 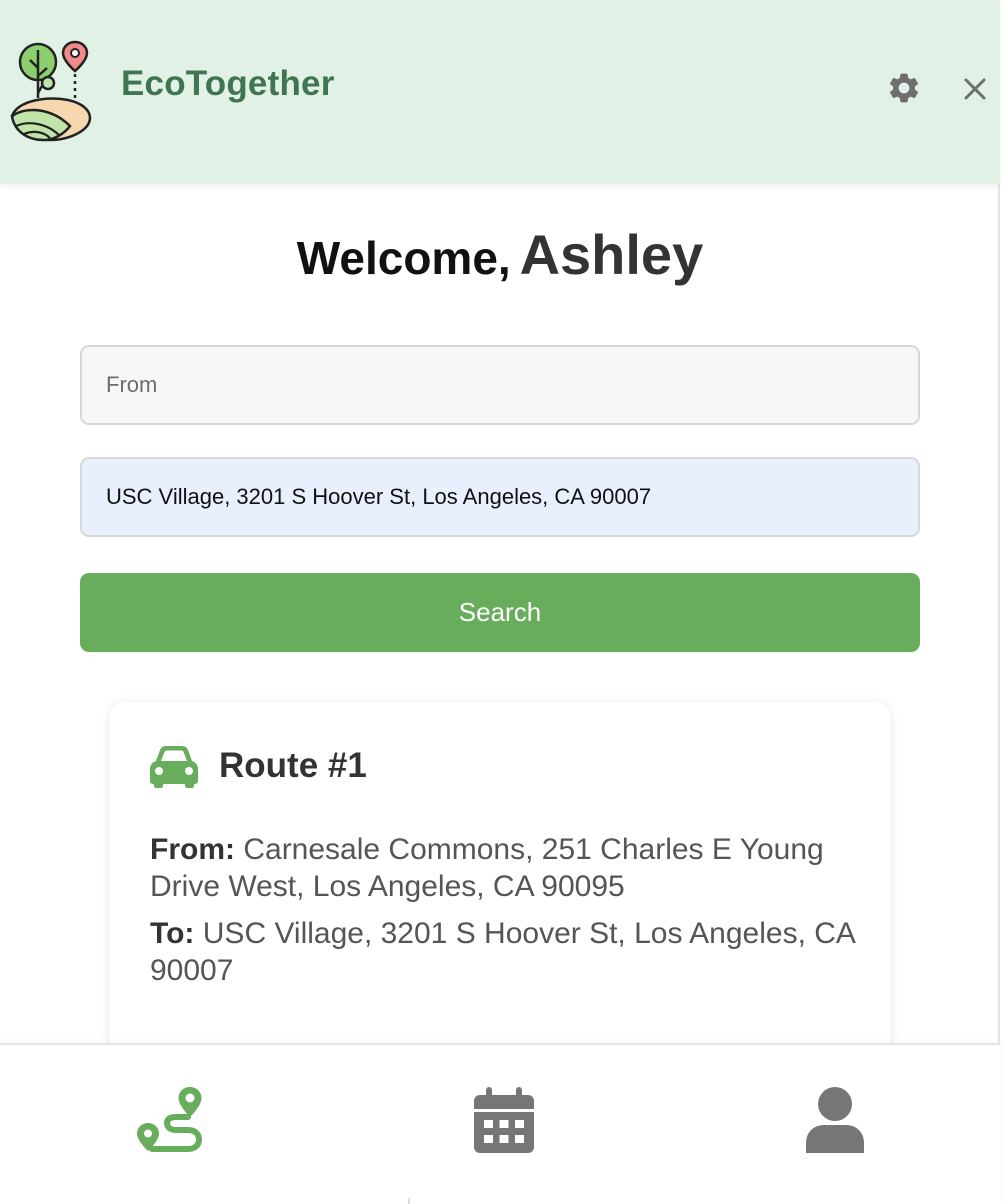 I want to click on gear-icon, so click(x=904, y=88).